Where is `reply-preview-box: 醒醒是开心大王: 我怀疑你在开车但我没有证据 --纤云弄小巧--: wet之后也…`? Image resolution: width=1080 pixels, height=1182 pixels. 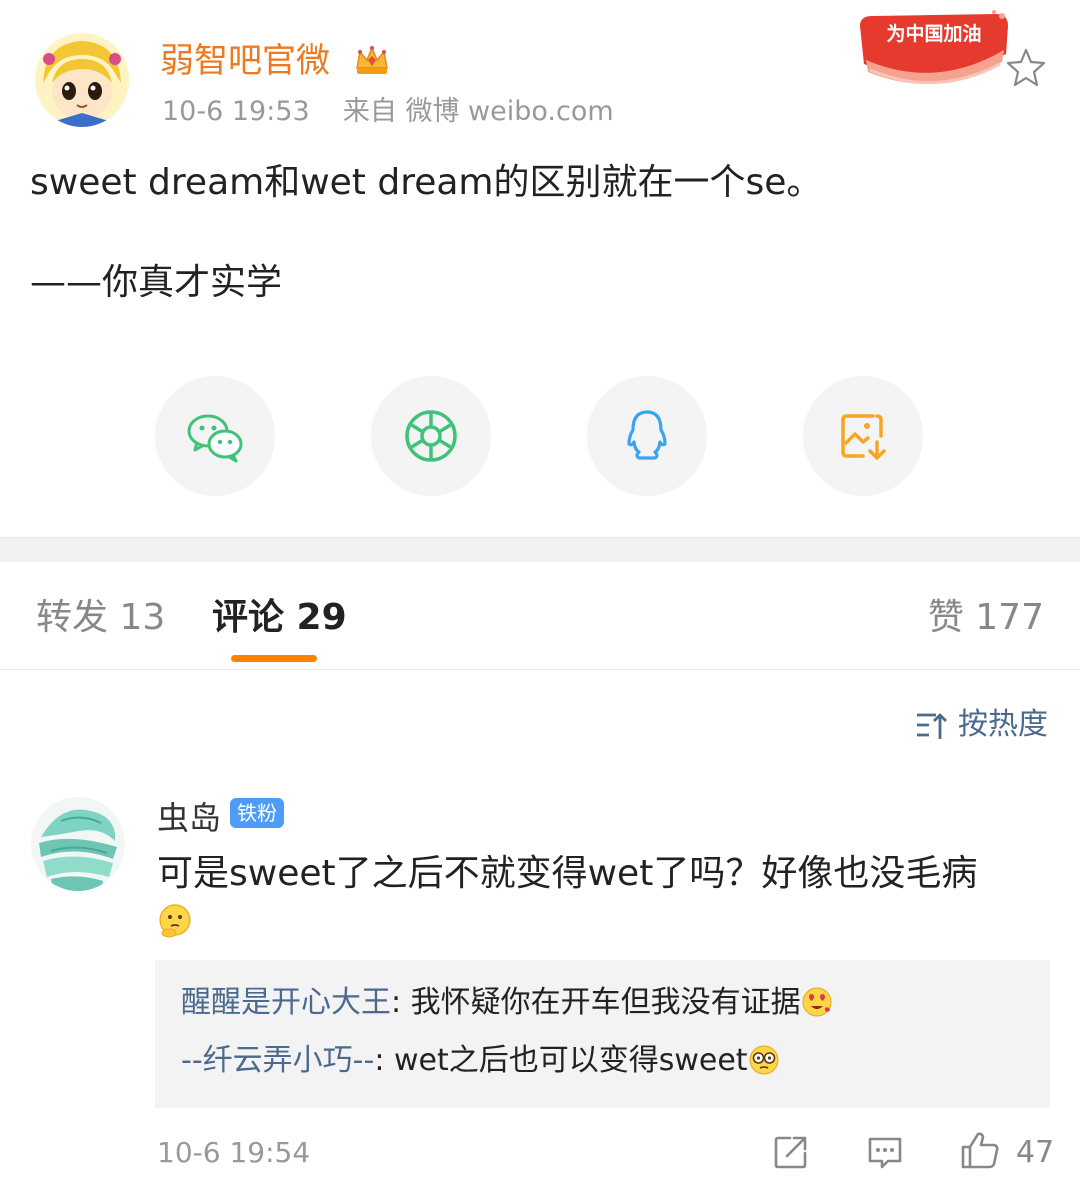 reply-preview-box: 醒醒是开心大王: 我怀疑你在开车但我没有证据 --纤云弄小巧--: wet之后也… is located at coordinates (602, 1034).